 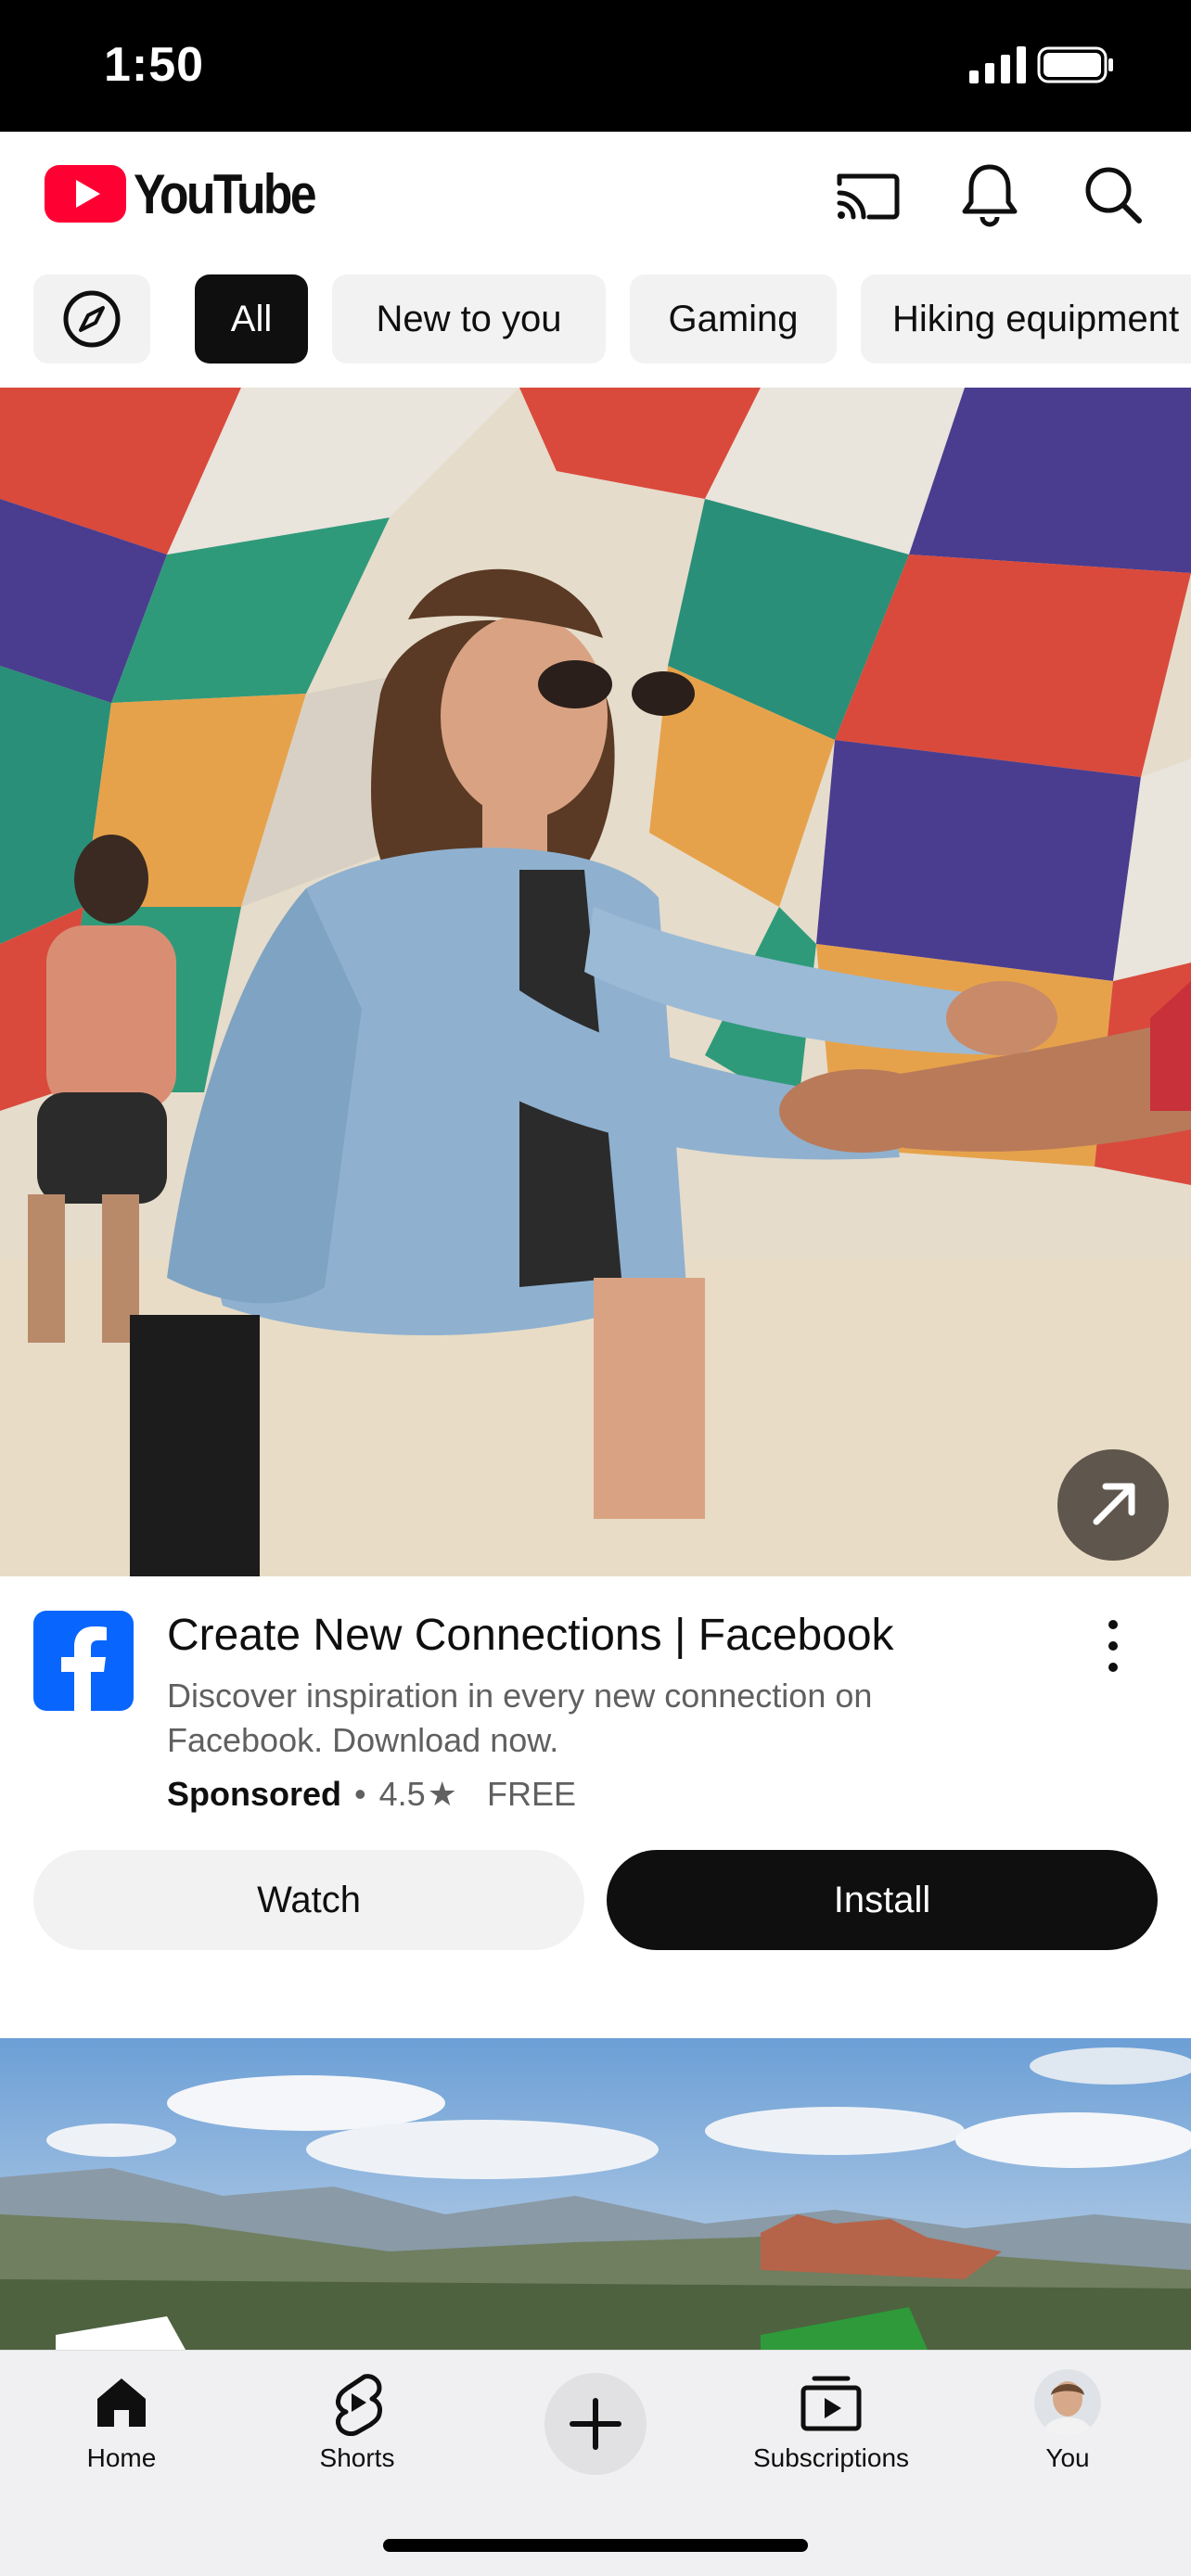 I want to click on explore-chip, so click(x=92, y=318).